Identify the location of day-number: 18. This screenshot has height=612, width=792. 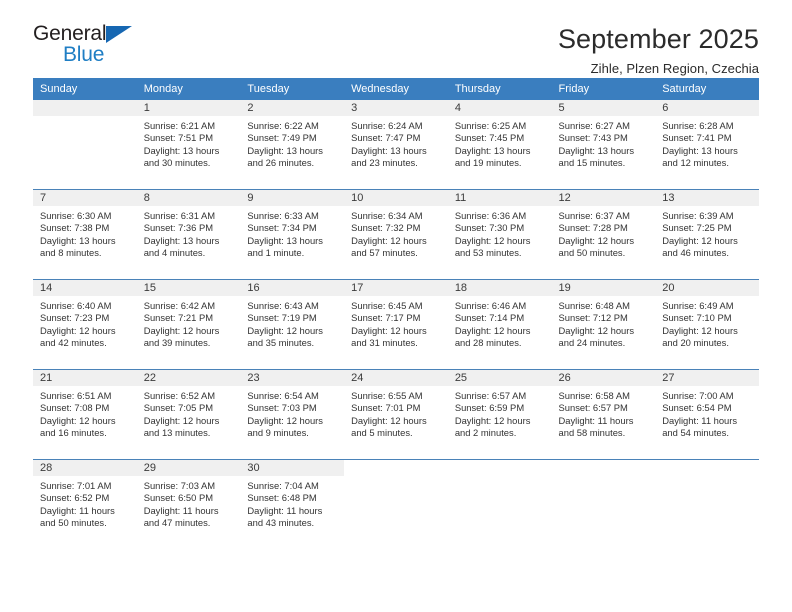
(499, 288).